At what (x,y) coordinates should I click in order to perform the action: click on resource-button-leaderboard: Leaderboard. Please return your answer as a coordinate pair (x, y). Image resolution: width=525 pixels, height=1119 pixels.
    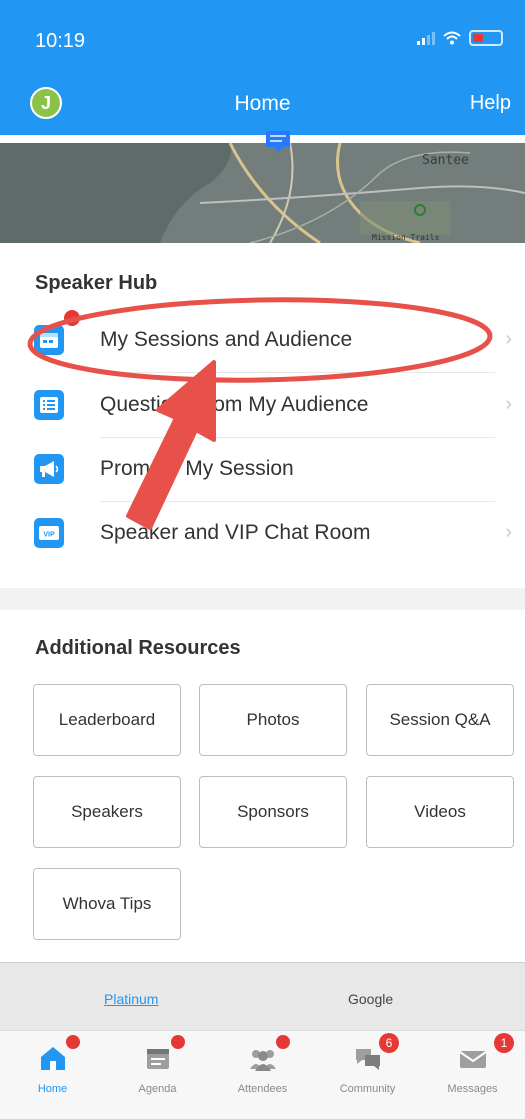
    Looking at the image, I should click on (107, 720).